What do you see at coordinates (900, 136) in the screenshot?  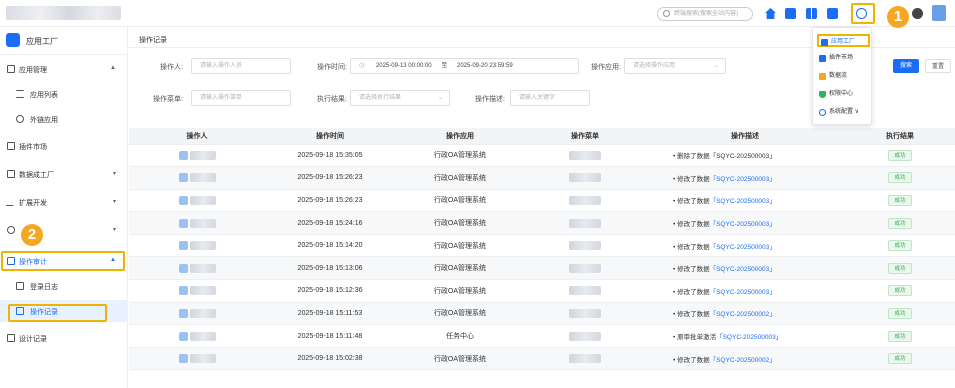 I see `column-header-result: 执行结果` at bounding box center [900, 136].